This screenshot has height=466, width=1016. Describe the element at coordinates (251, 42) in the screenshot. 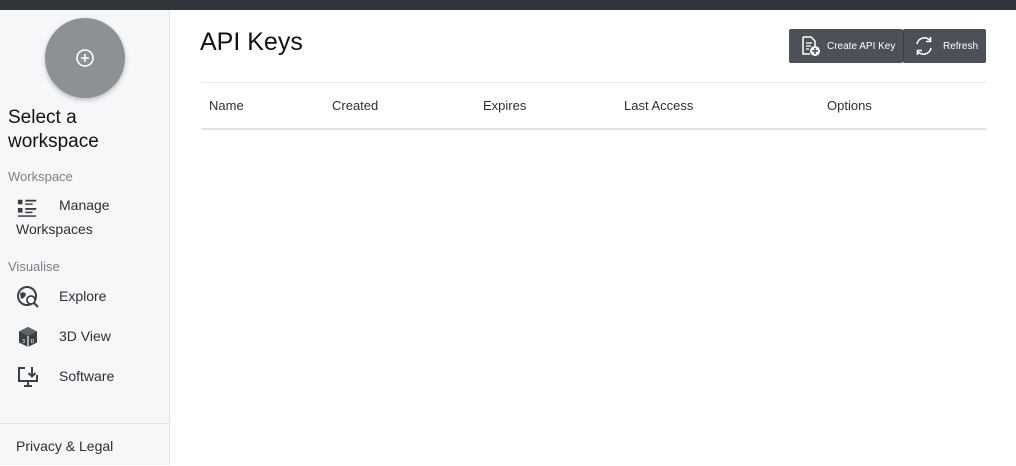

I see `page-title: API Keys` at that location.